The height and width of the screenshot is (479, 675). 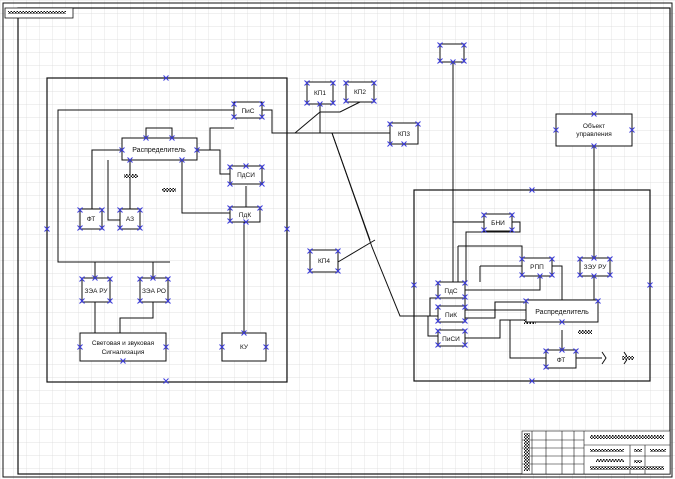 I want to click on label-raspredelitel-right: Распределитель, so click(x=562, y=312).